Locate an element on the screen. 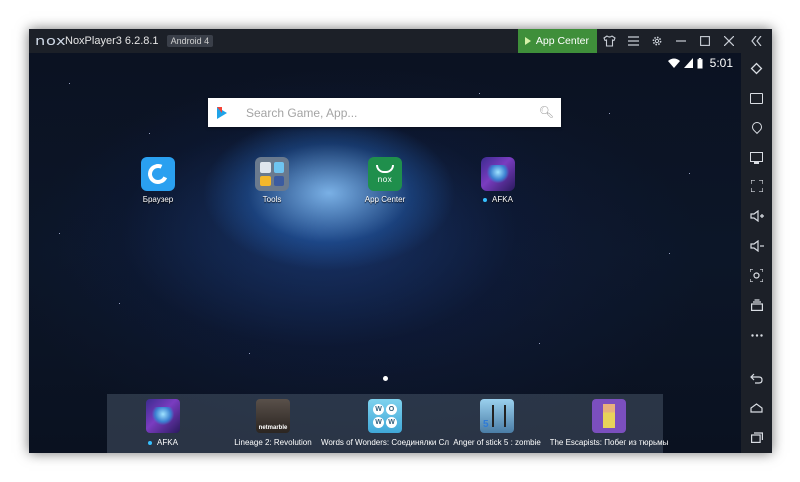 This screenshot has height=482, width=800. app-center-icon: nox is located at coordinates (385, 174).